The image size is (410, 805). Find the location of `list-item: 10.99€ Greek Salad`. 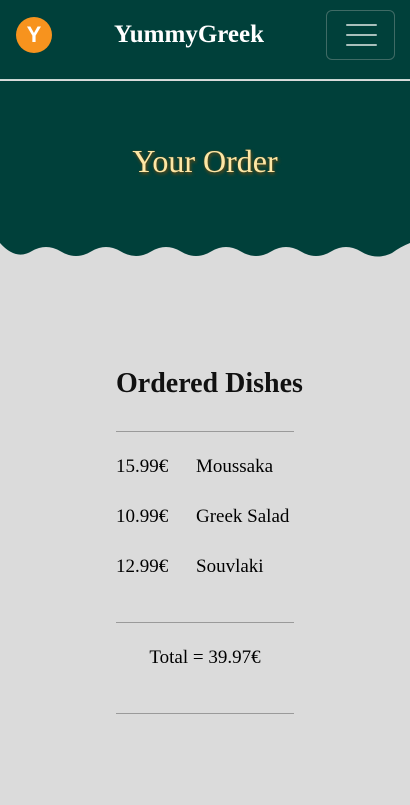

list-item: 10.99€ Greek Salad is located at coordinates (211, 517).